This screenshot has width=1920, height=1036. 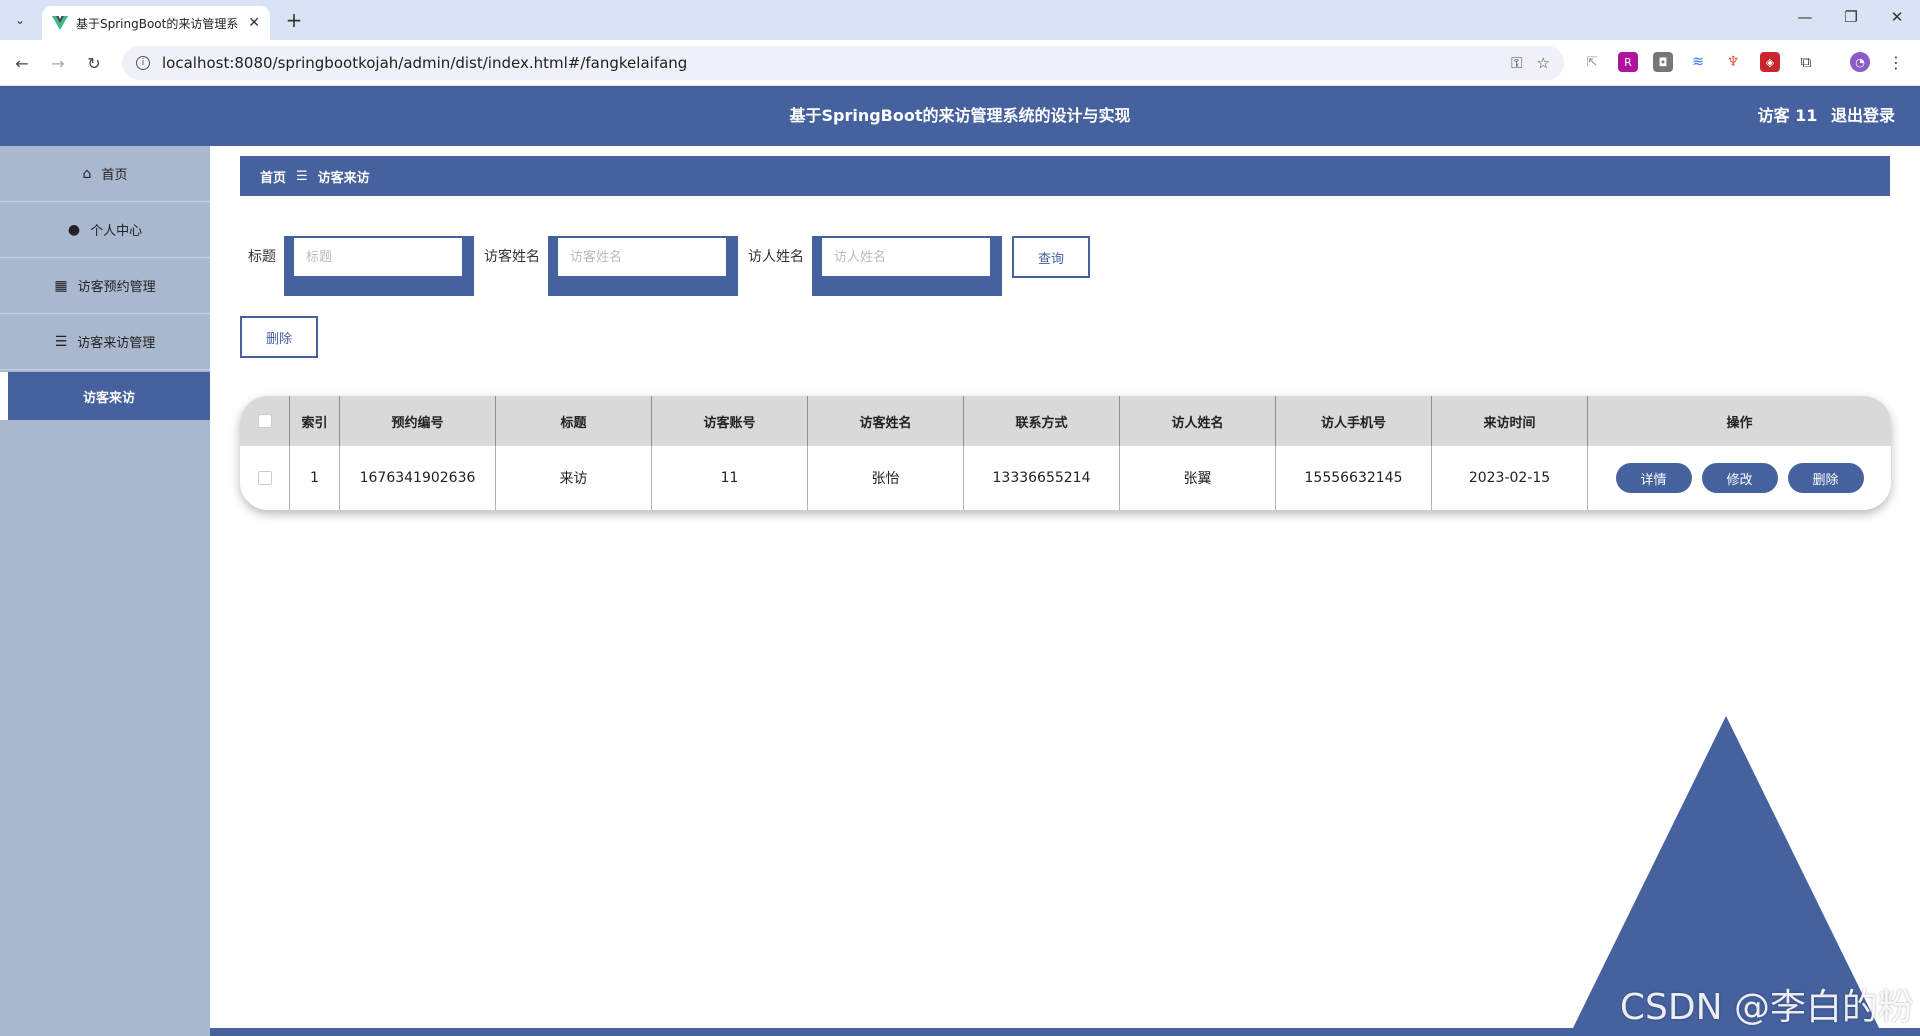 I want to click on site-info-icon: i, so click(x=143, y=63).